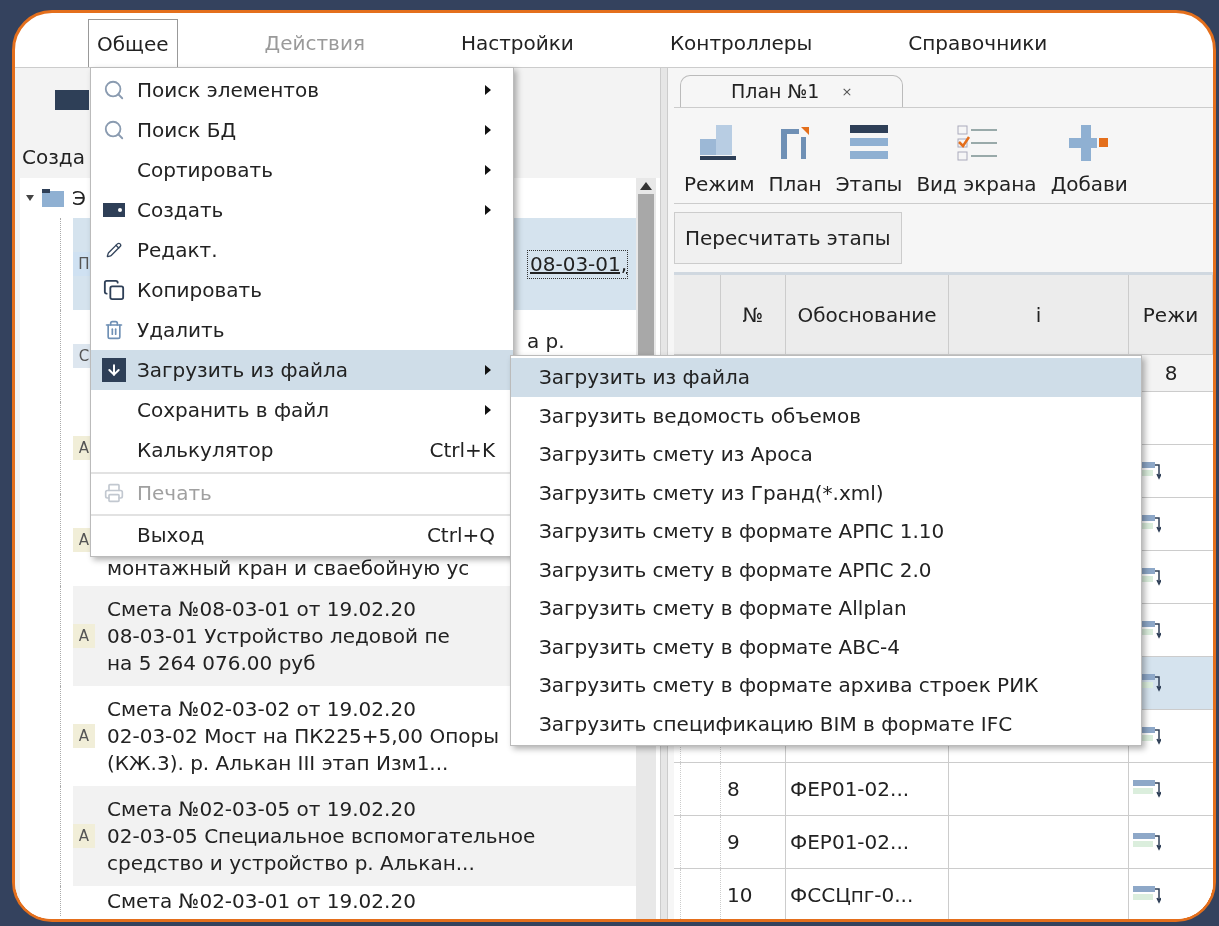  I want to click on tab-label: План №1, so click(775, 92).